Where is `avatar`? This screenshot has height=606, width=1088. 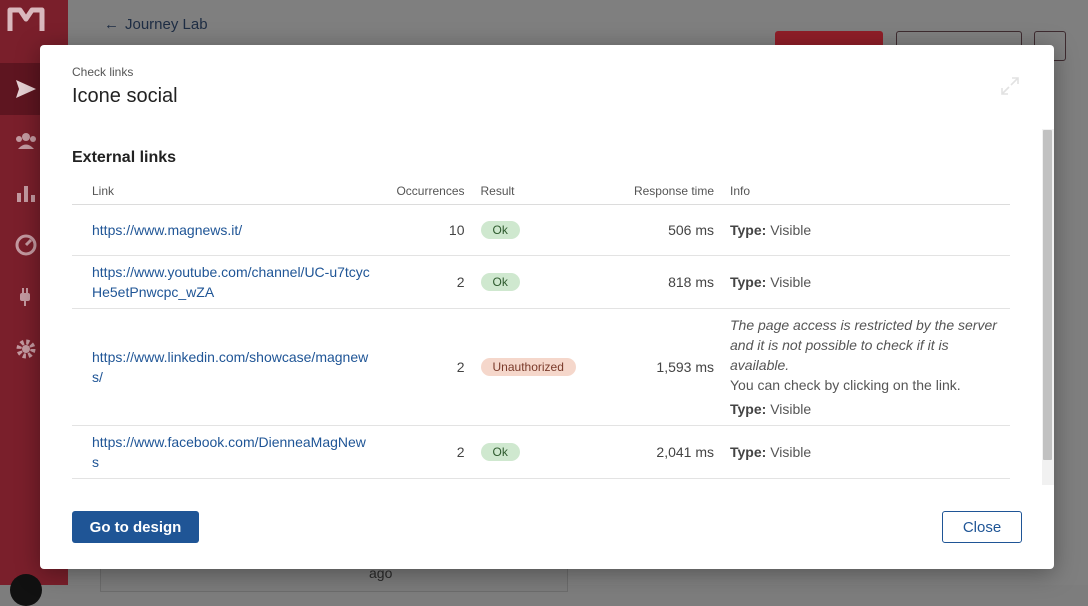
avatar is located at coordinates (26, 590).